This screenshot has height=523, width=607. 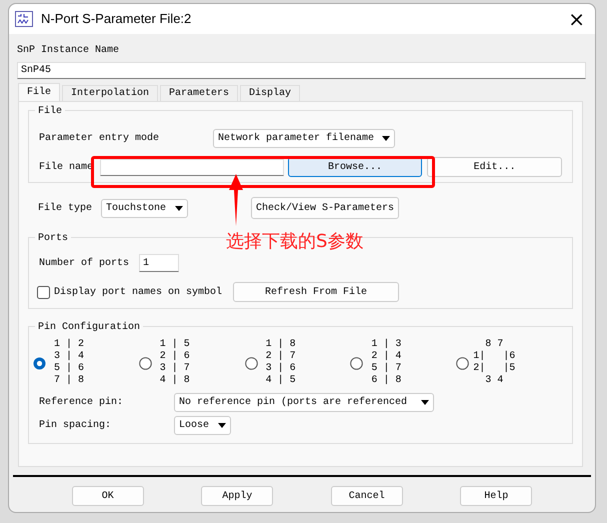 I want to click on close-button: ×, so click(x=576, y=19).